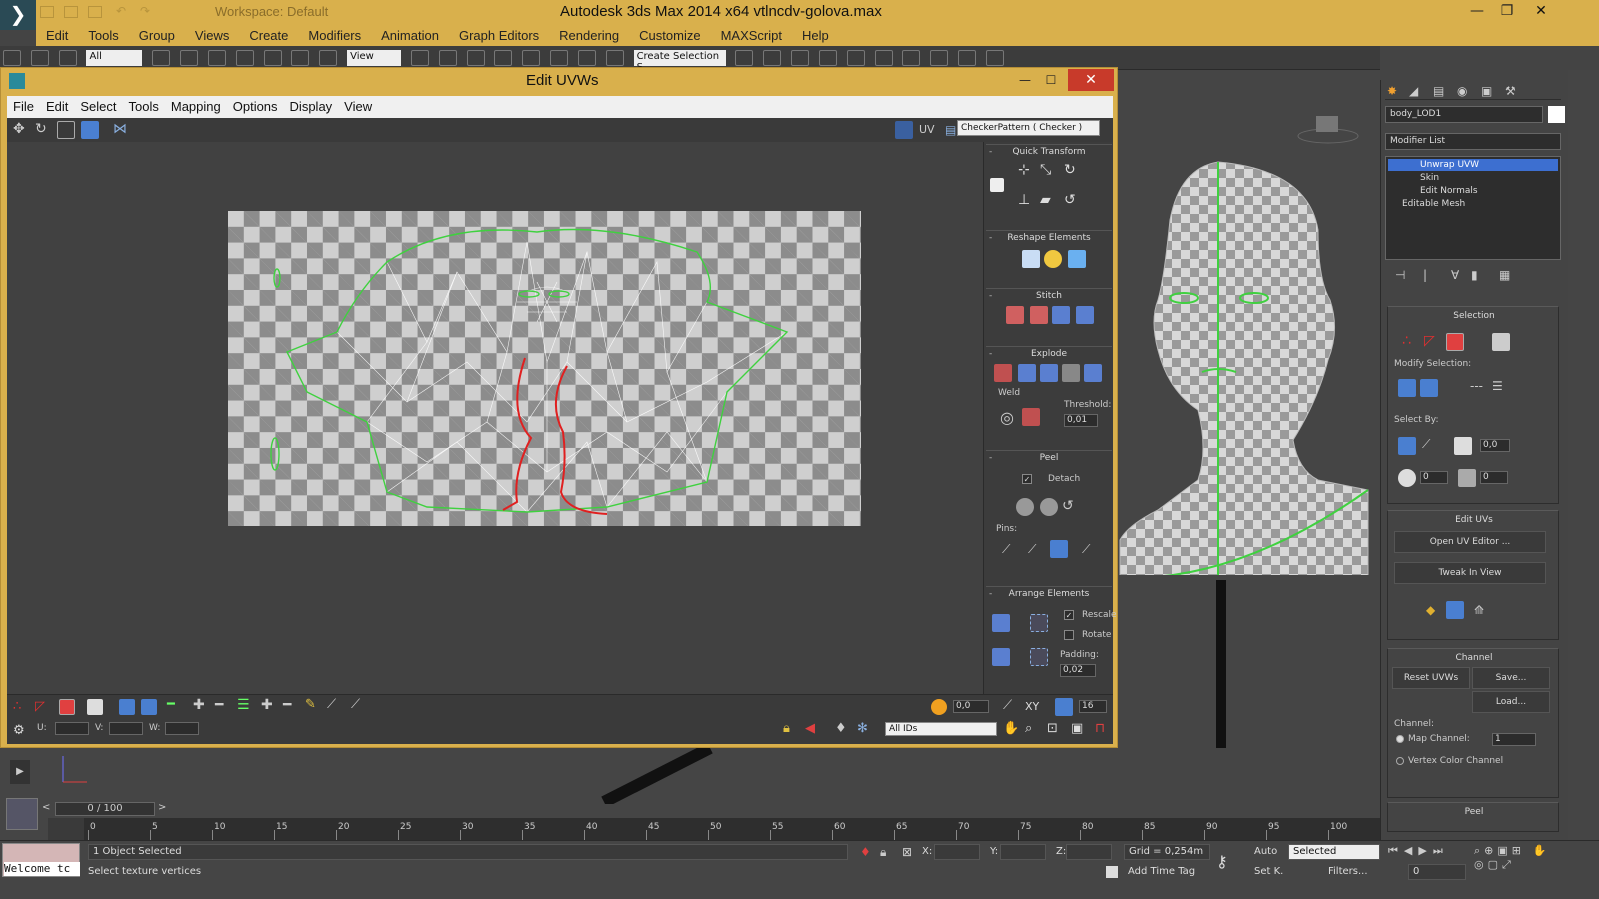  What do you see at coordinates (1069, 635) in the screenshot?
I see `rotate-checkbox` at bounding box center [1069, 635].